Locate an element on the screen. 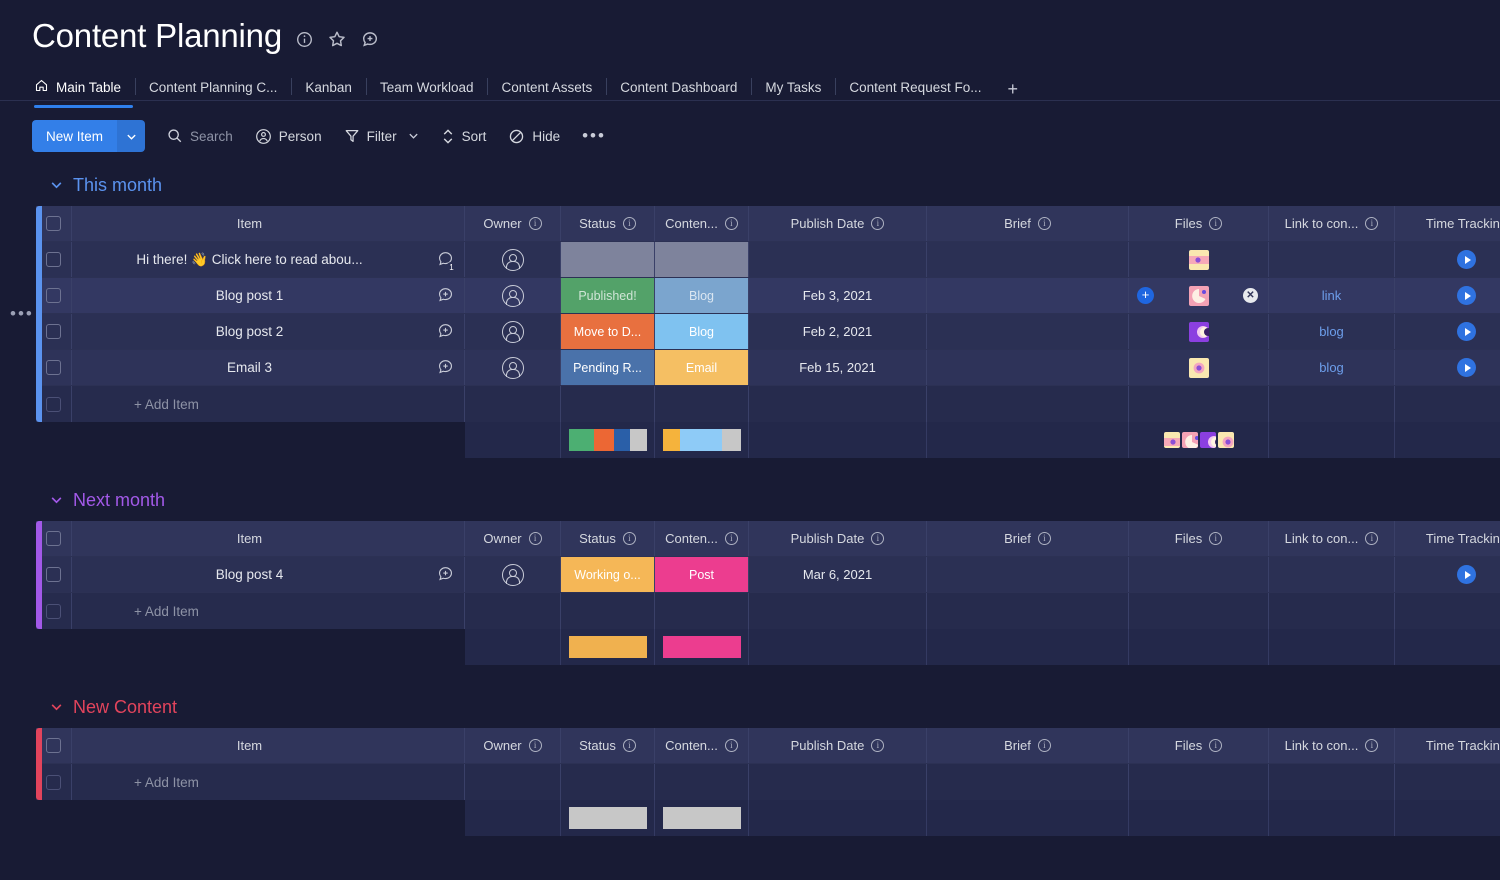  column-header-link: Link to con... i is located at coordinates (1332, 223).